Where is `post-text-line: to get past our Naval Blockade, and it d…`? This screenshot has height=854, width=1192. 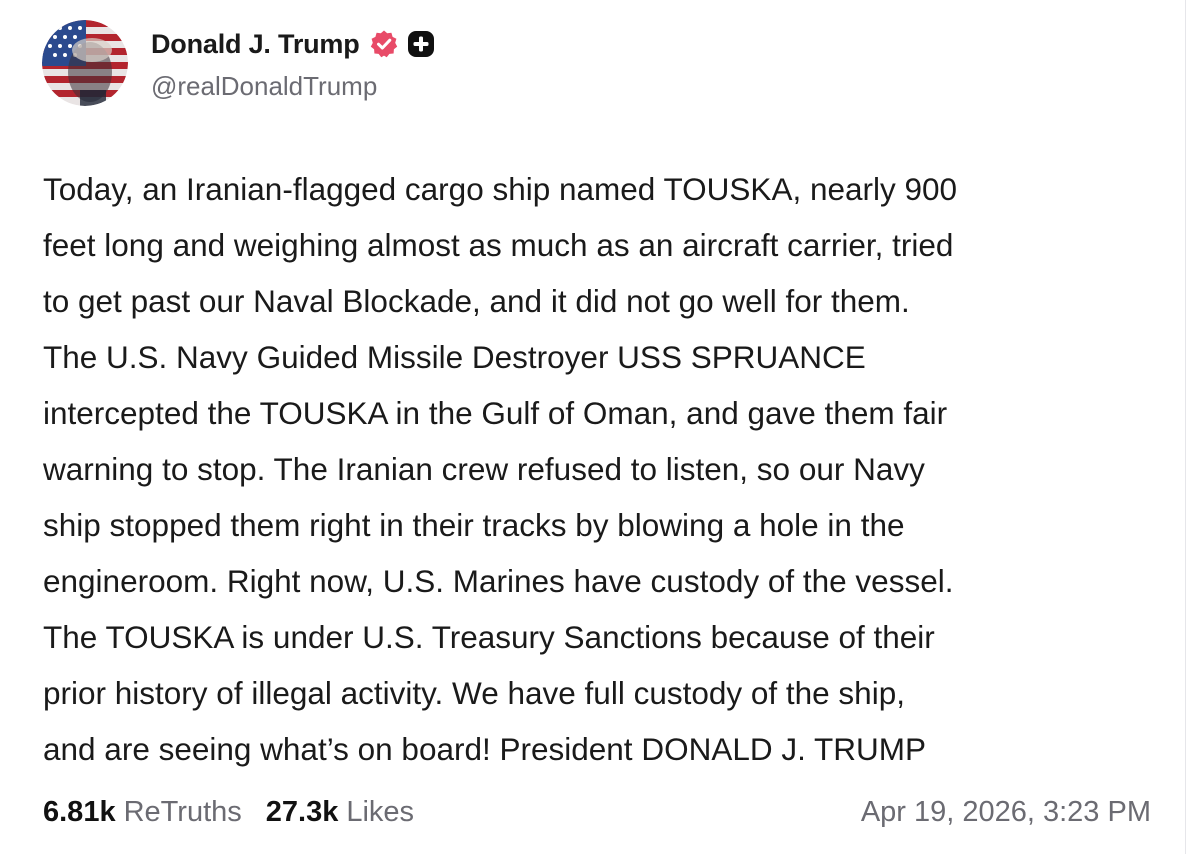
post-text-line: to get past our Naval Blockade, and it d… is located at coordinates (476, 301).